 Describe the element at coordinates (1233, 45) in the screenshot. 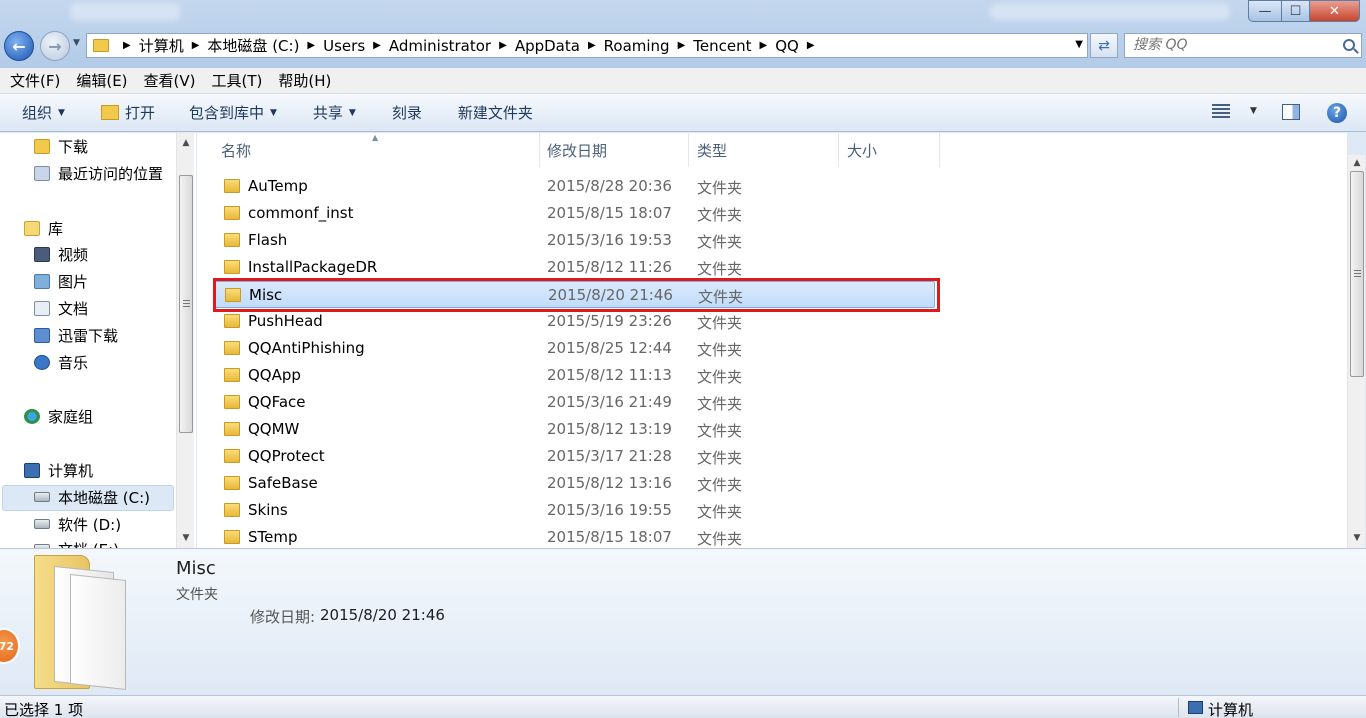

I see `search-input` at that location.